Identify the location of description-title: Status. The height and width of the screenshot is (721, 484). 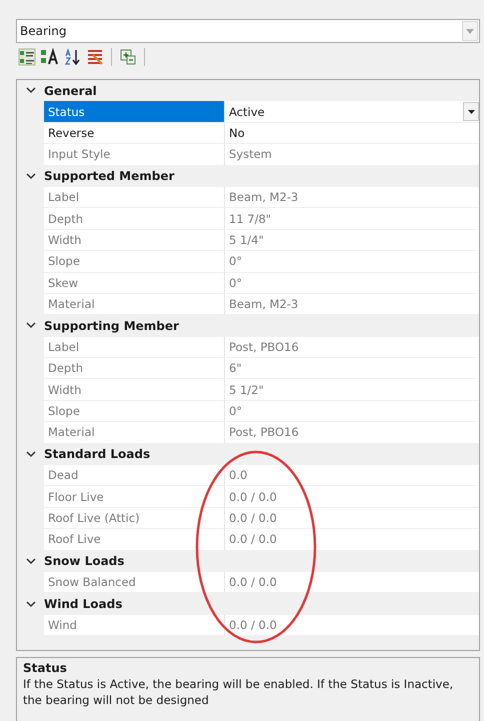
(45, 668).